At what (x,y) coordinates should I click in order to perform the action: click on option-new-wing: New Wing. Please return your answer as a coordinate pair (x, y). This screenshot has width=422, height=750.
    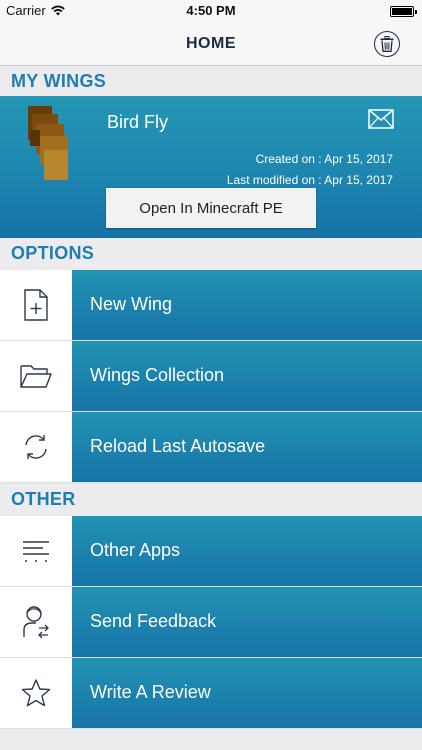
    Looking at the image, I should click on (211, 305).